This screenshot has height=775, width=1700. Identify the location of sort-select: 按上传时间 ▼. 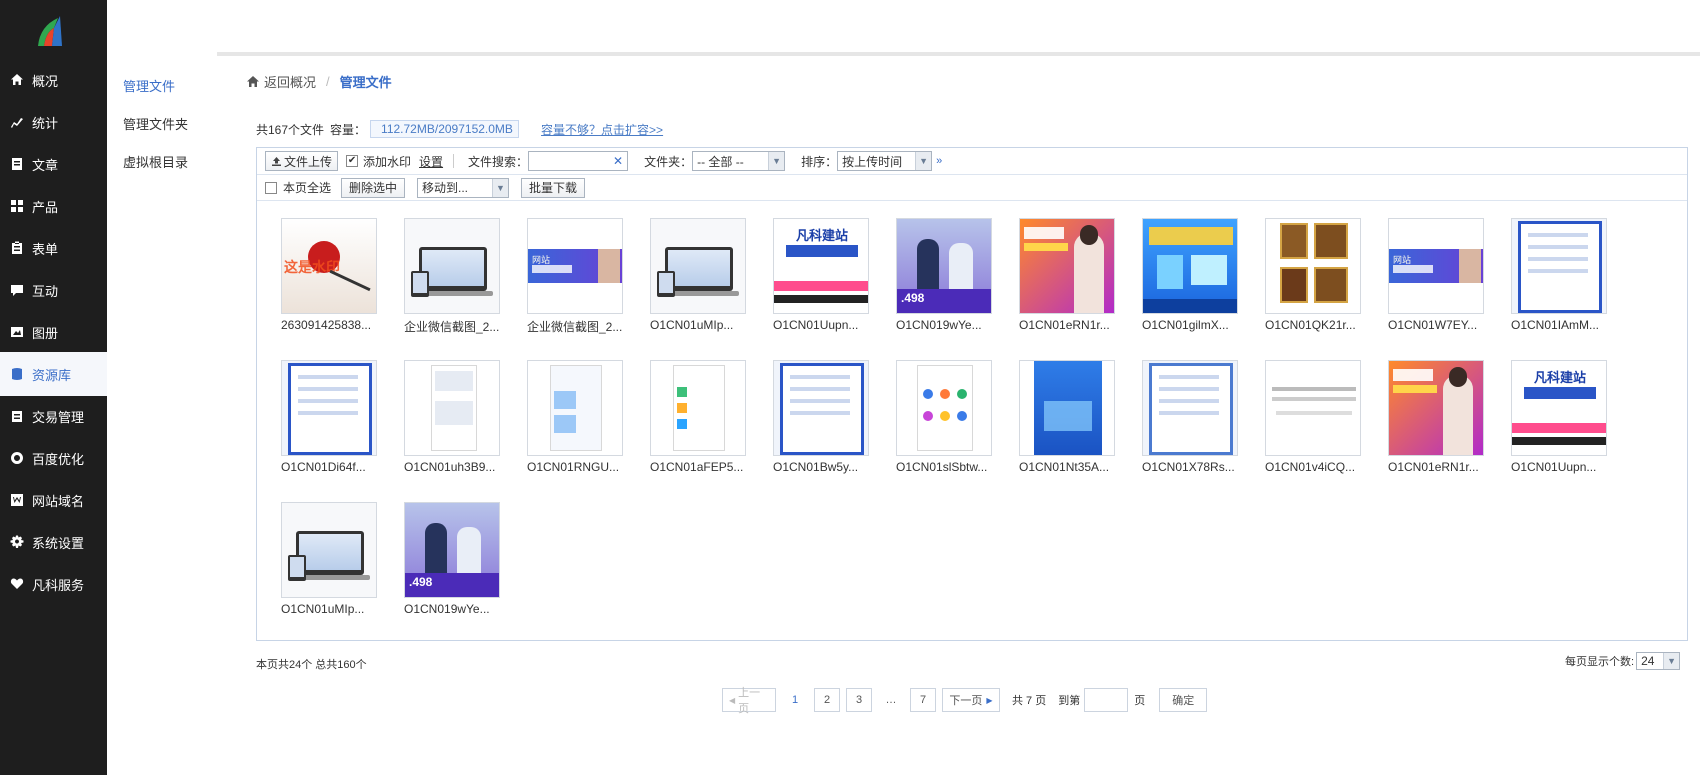
(885, 161).